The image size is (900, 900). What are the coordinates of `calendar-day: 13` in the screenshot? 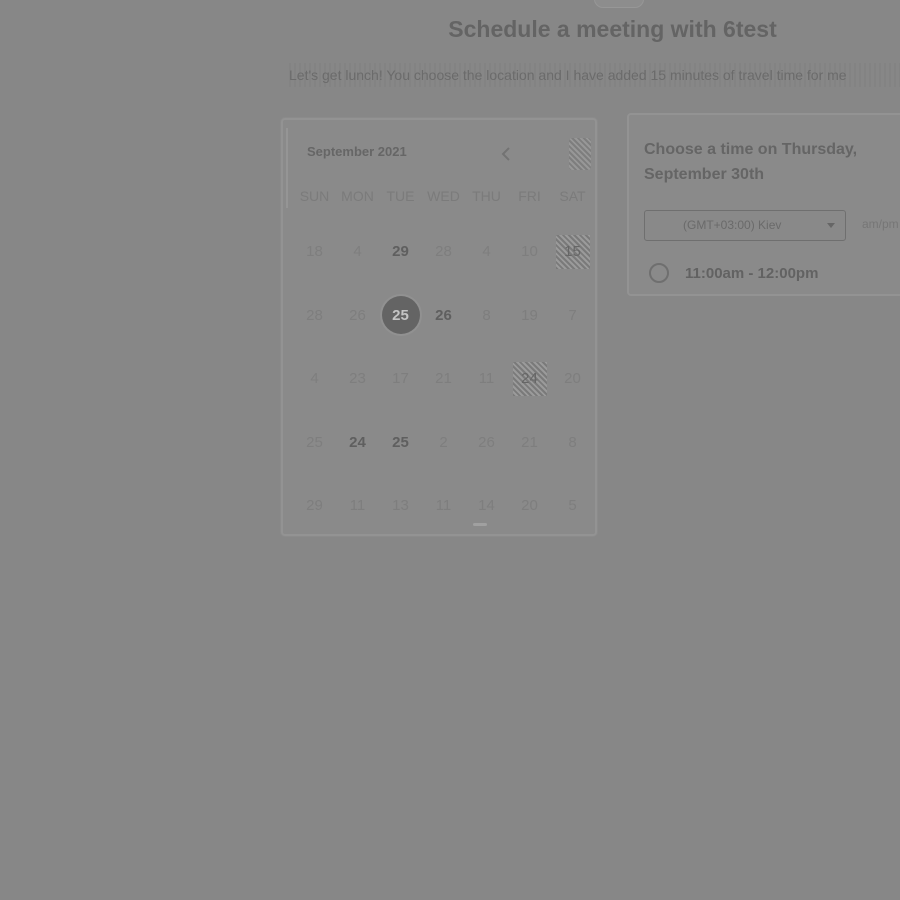 It's located at (400, 506).